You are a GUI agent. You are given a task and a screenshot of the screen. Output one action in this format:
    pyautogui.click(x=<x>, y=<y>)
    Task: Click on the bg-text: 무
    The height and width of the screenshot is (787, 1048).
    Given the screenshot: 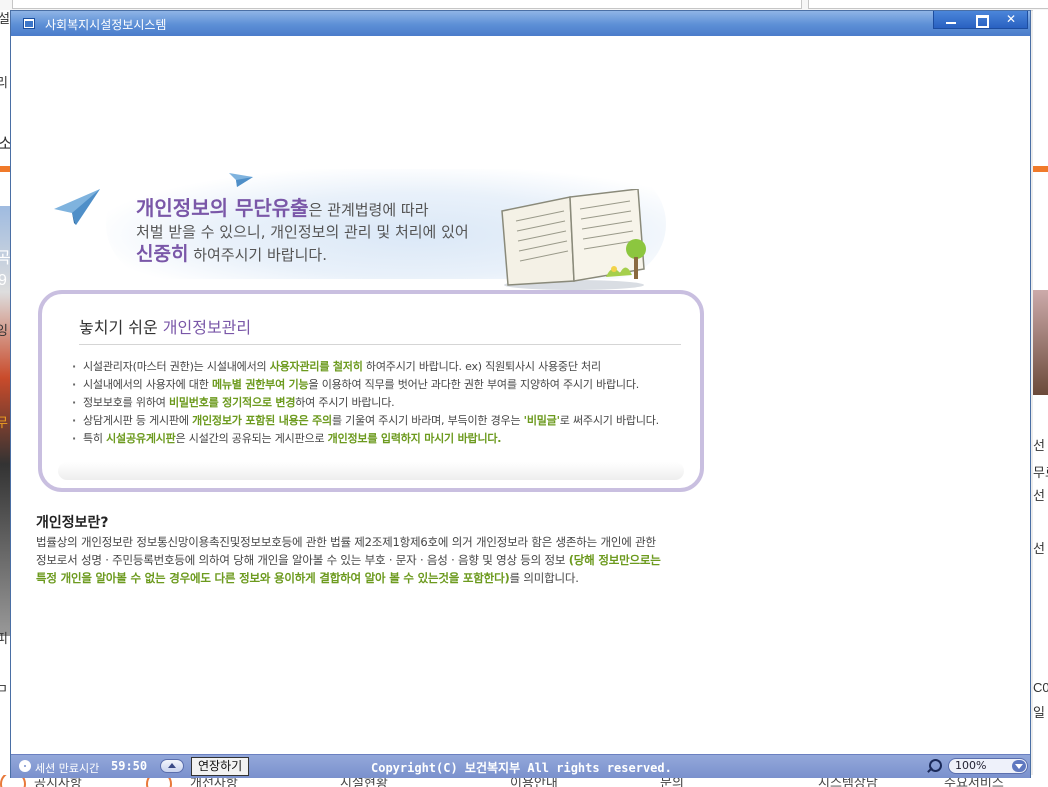 What is the action you would take?
    pyautogui.click(x=4, y=422)
    